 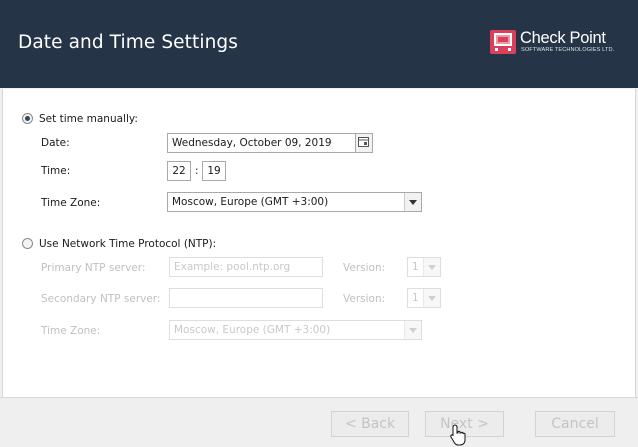 What do you see at coordinates (27, 118) in the screenshot?
I see `set-time-manually-radio` at bounding box center [27, 118].